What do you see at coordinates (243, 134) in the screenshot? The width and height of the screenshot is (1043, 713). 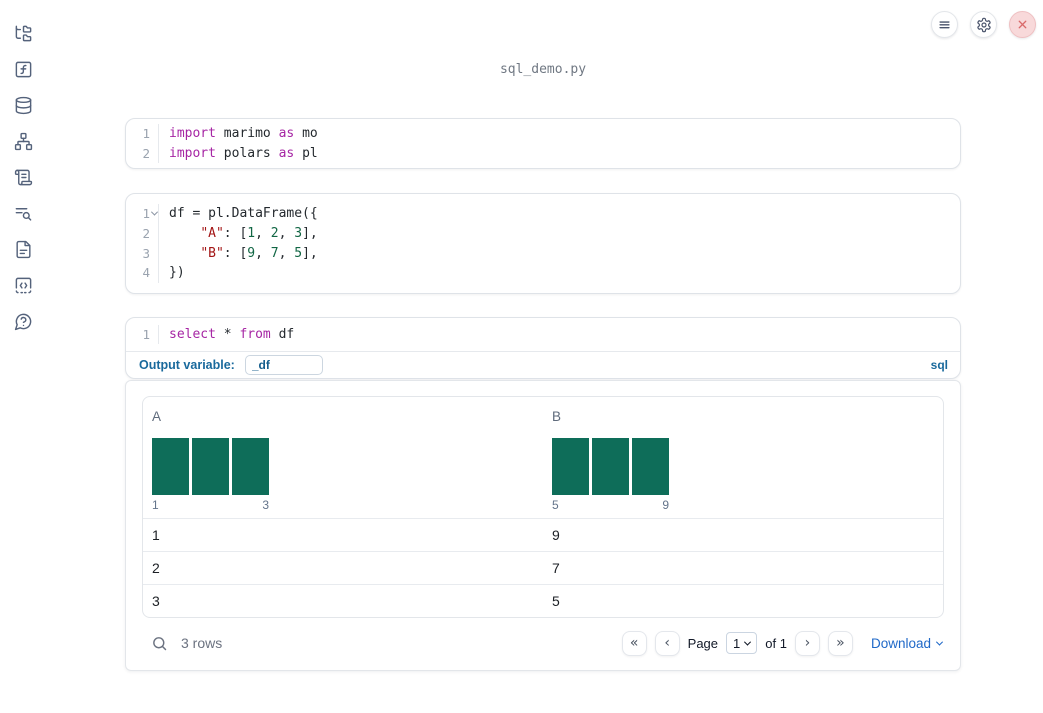 I see `code-text: import marimo as mo` at bounding box center [243, 134].